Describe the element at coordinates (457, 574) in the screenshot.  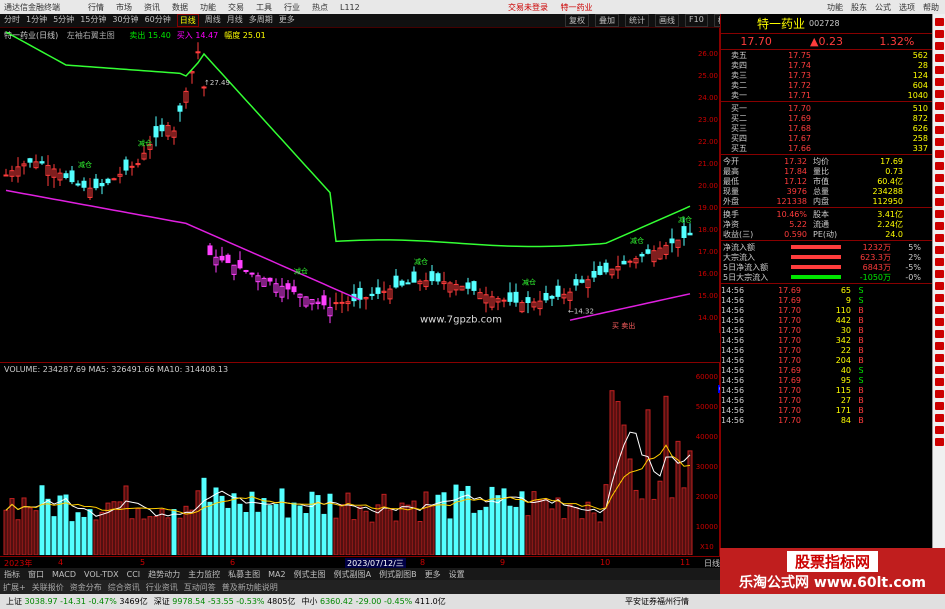
I see `indicator-tab-13: 设置` at that location.